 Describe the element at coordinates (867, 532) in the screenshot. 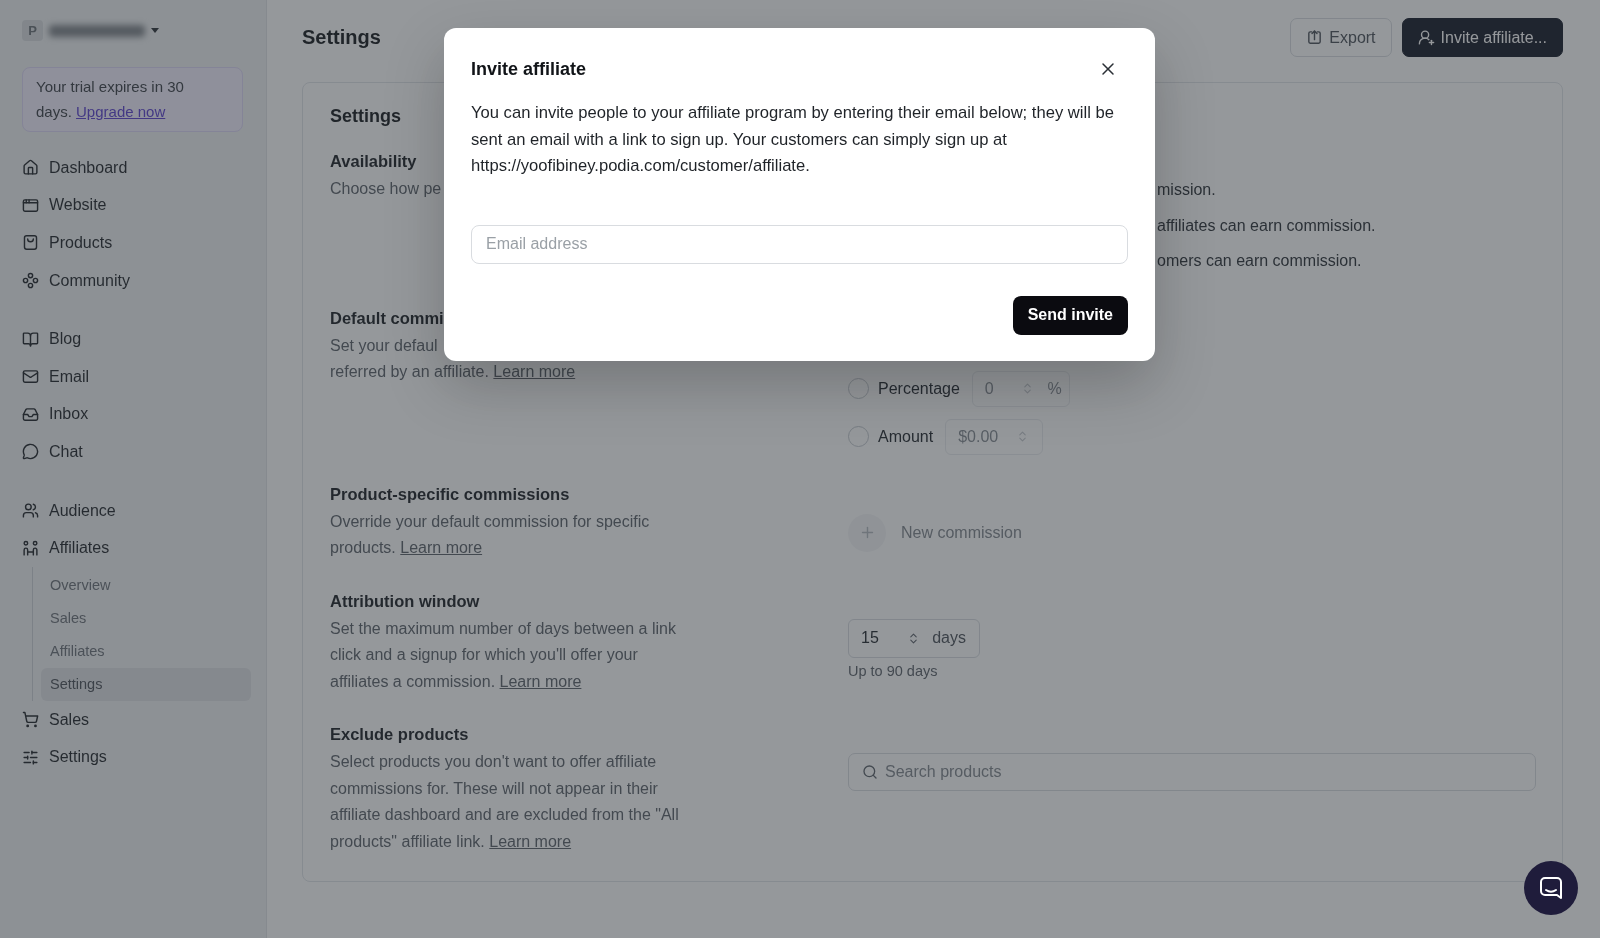

I see `plus-icon` at that location.